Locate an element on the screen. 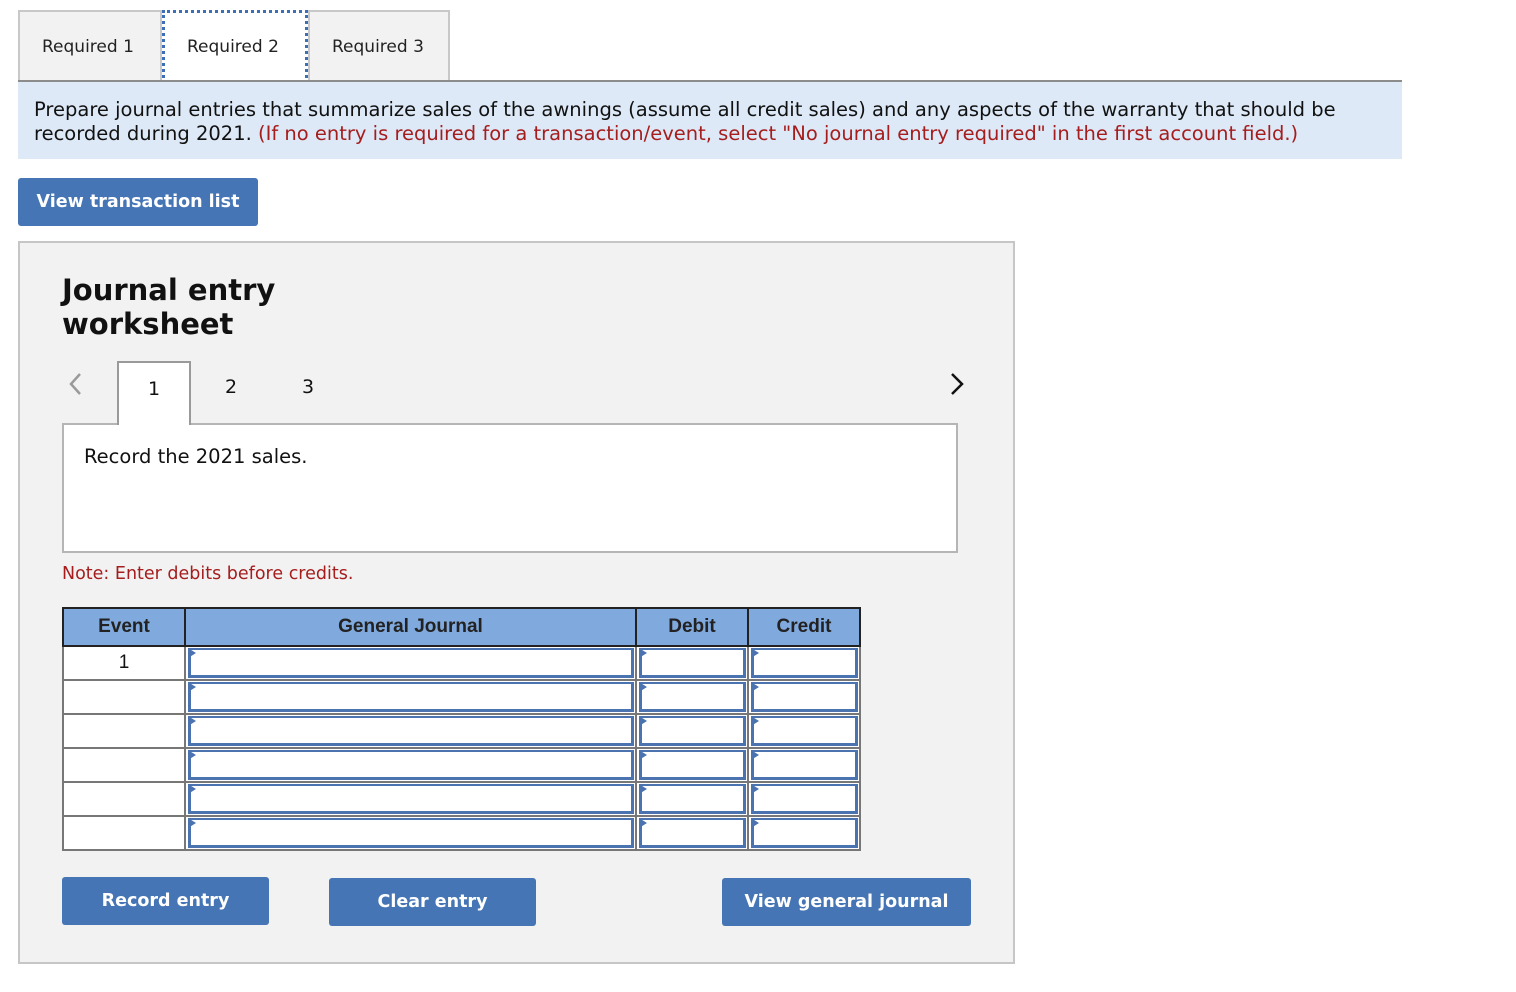  tab-required-2: Required 2 is located at coordinates (235, 46).